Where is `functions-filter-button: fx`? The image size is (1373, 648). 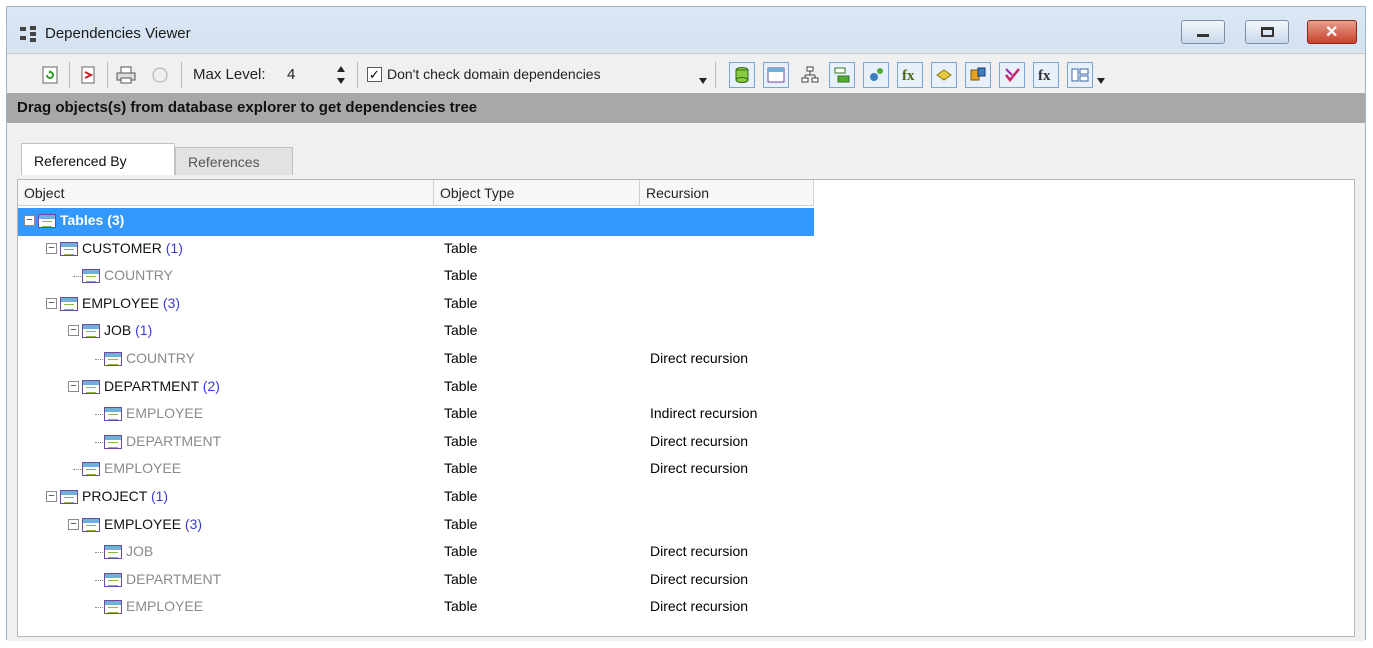 functions-filter-button: fx is located at coordinates (910, 75).